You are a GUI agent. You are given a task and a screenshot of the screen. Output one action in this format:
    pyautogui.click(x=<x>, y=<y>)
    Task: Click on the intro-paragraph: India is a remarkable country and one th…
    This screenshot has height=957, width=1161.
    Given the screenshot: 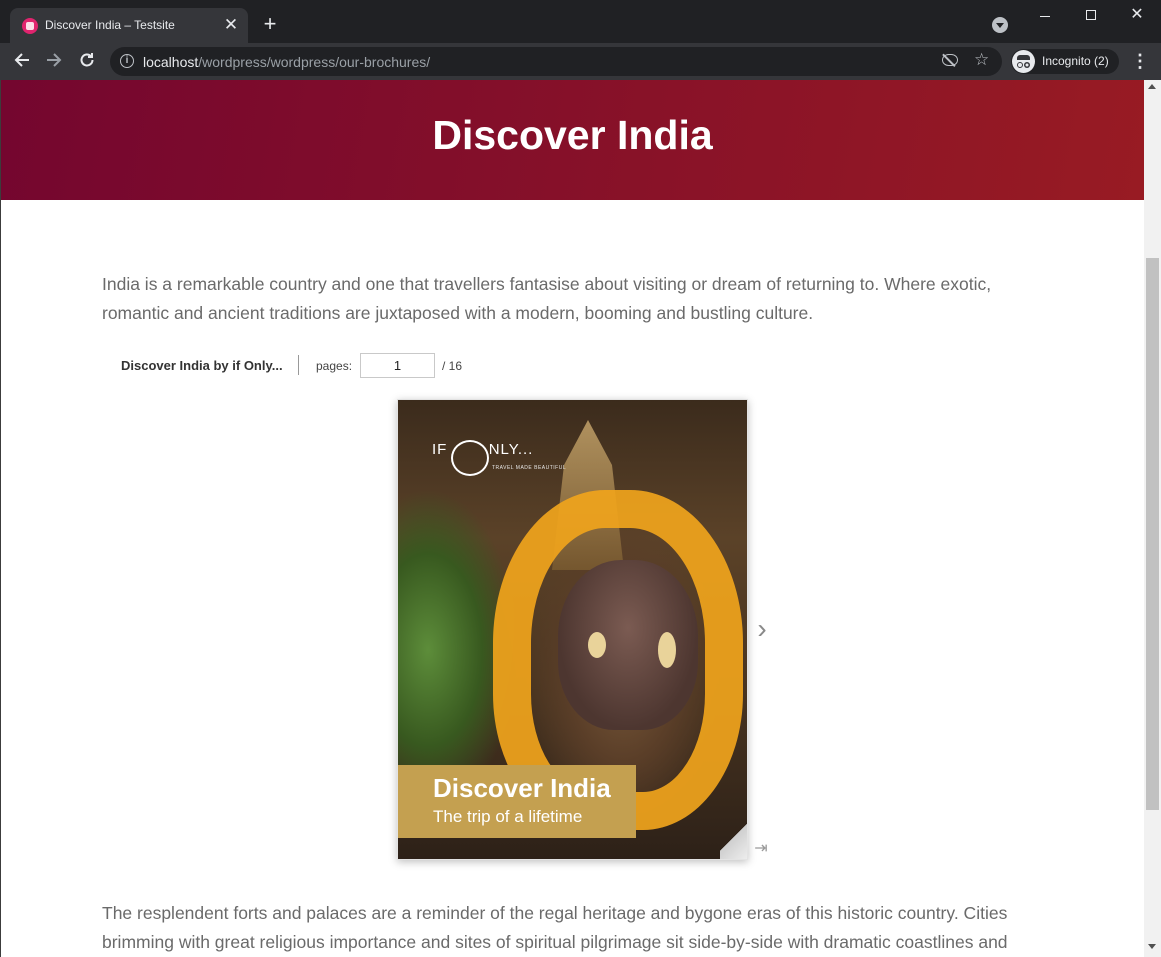 What is the action you would take?
    pyautogui.click(x=547, y=298)
    